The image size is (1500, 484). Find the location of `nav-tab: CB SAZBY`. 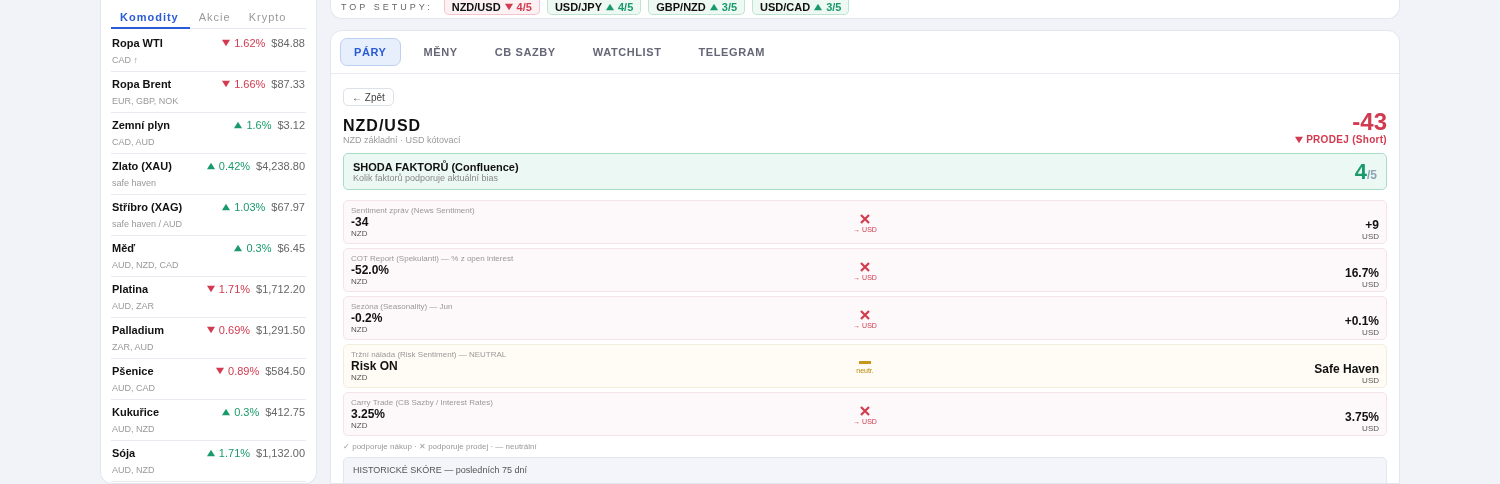

nav-tab: CB SAZBY is located at coordinates (525, 52).